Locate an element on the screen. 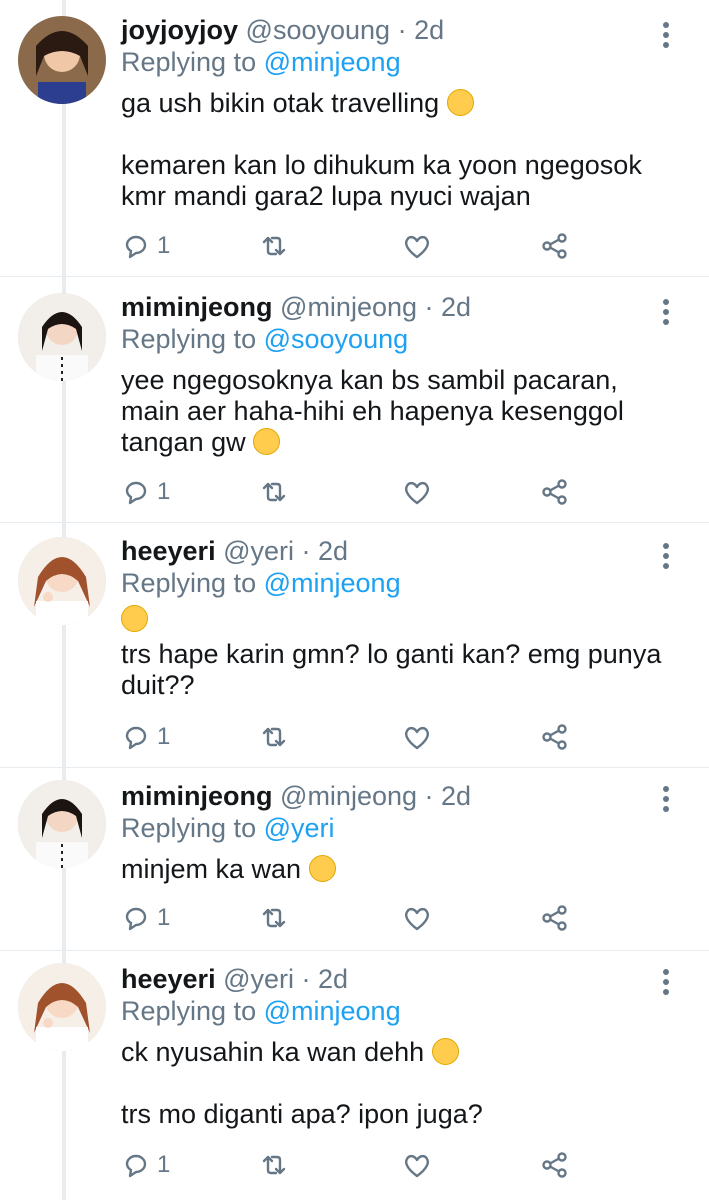 The height and width of the screenshot is (1200, 709). tweet-line: kemaren kan lo dihukum ka yoon ngegosok is located at coordinates (381, 165).